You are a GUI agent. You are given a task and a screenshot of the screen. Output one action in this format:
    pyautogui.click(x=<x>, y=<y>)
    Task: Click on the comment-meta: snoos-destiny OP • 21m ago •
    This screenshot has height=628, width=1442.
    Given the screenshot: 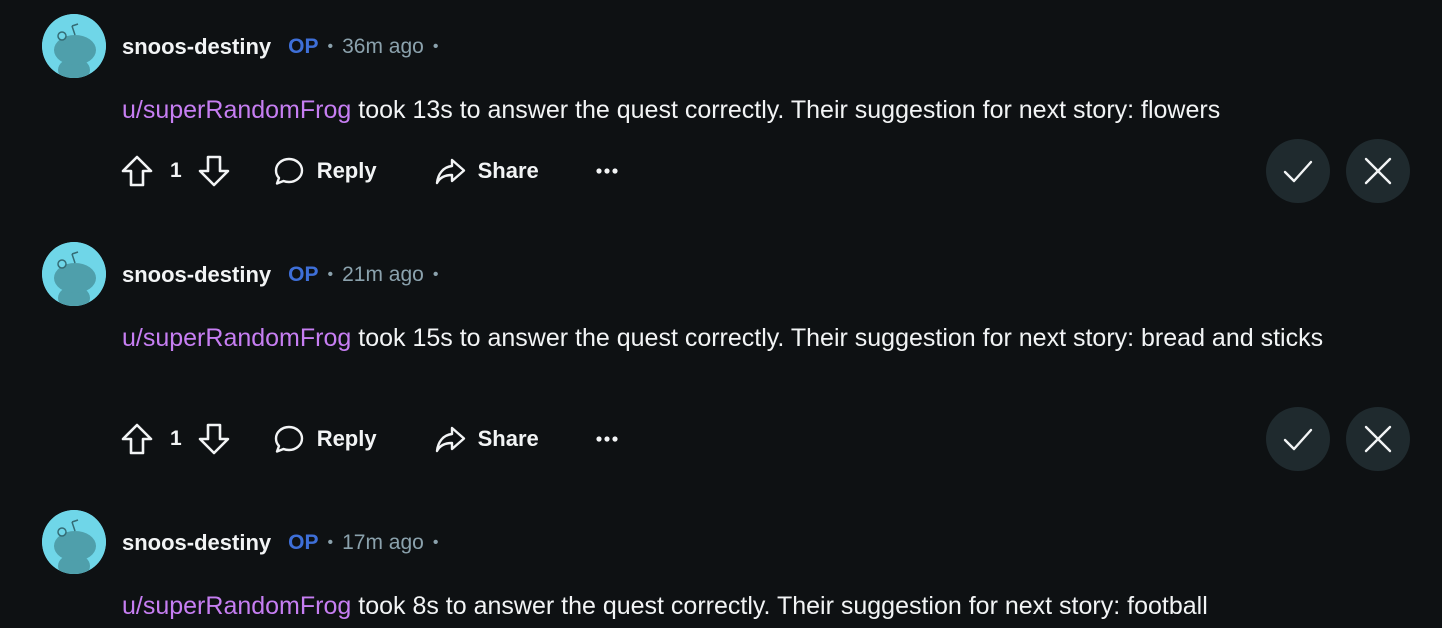 What is the action you would take?
    pyautogui.click(x=284, y=275)
    